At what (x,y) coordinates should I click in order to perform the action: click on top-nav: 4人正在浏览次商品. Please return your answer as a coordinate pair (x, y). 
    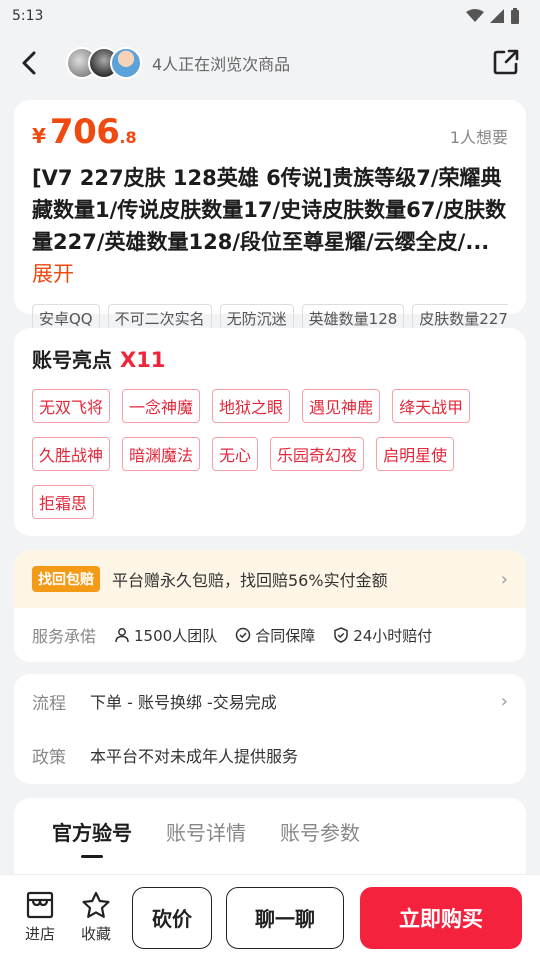
    Looking at the image, I should click on (270, 63).